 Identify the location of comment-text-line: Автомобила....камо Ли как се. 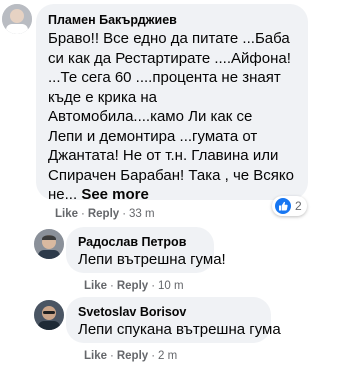
(150, 116).